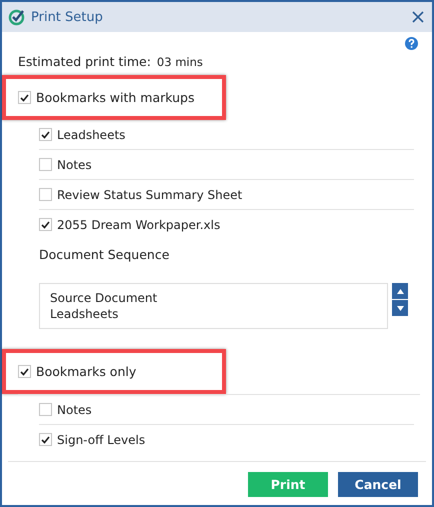 The height and width of the screenshot is (507, 434). I want to click on down-arrow-icon, so click(400, 308).